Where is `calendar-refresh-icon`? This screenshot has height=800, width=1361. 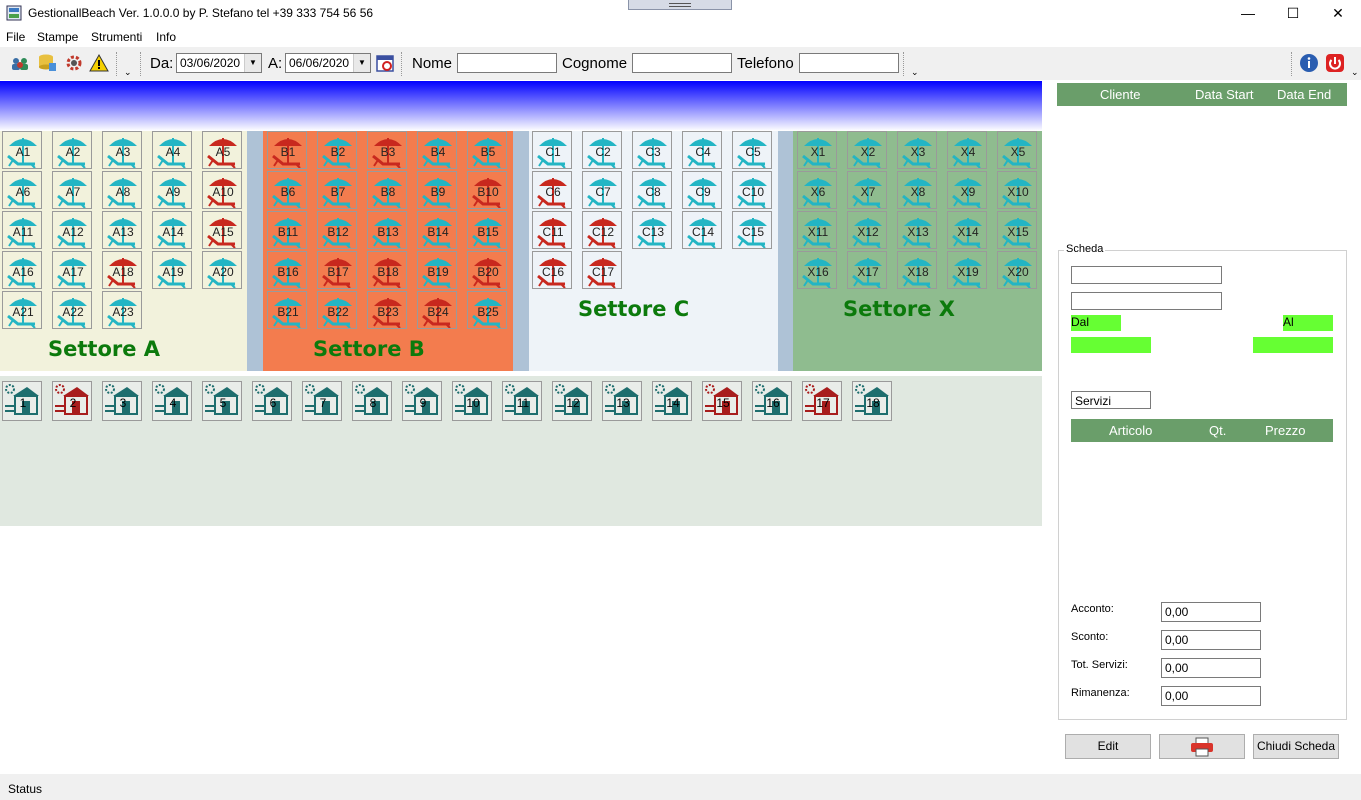
calendar-refresh-icon is located at coordinates (385, 63).